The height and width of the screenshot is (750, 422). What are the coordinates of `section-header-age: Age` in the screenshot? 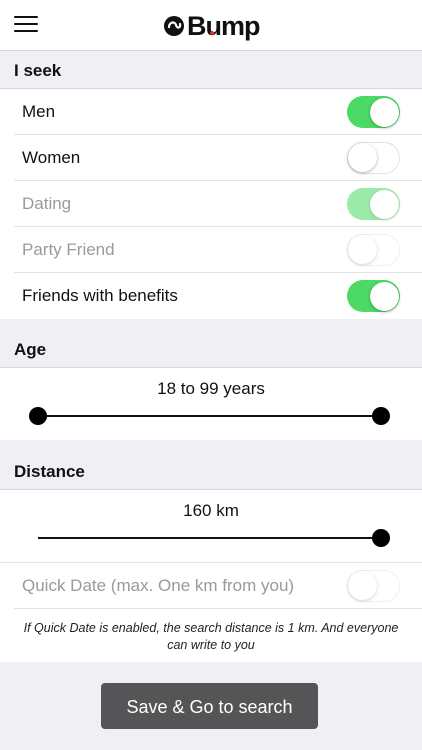 It's located at (211, 349).